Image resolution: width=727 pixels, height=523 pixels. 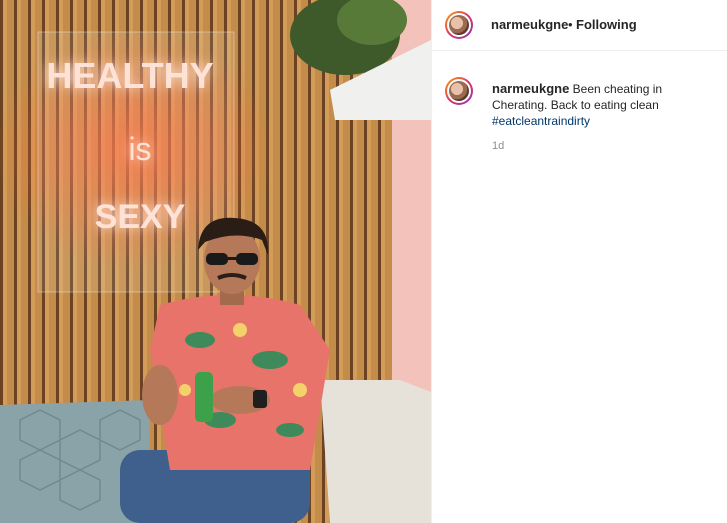 What do you see at coordinates (217, 259) in the screenshot?
I see `sunglasses` at bounding box center [217, 259].